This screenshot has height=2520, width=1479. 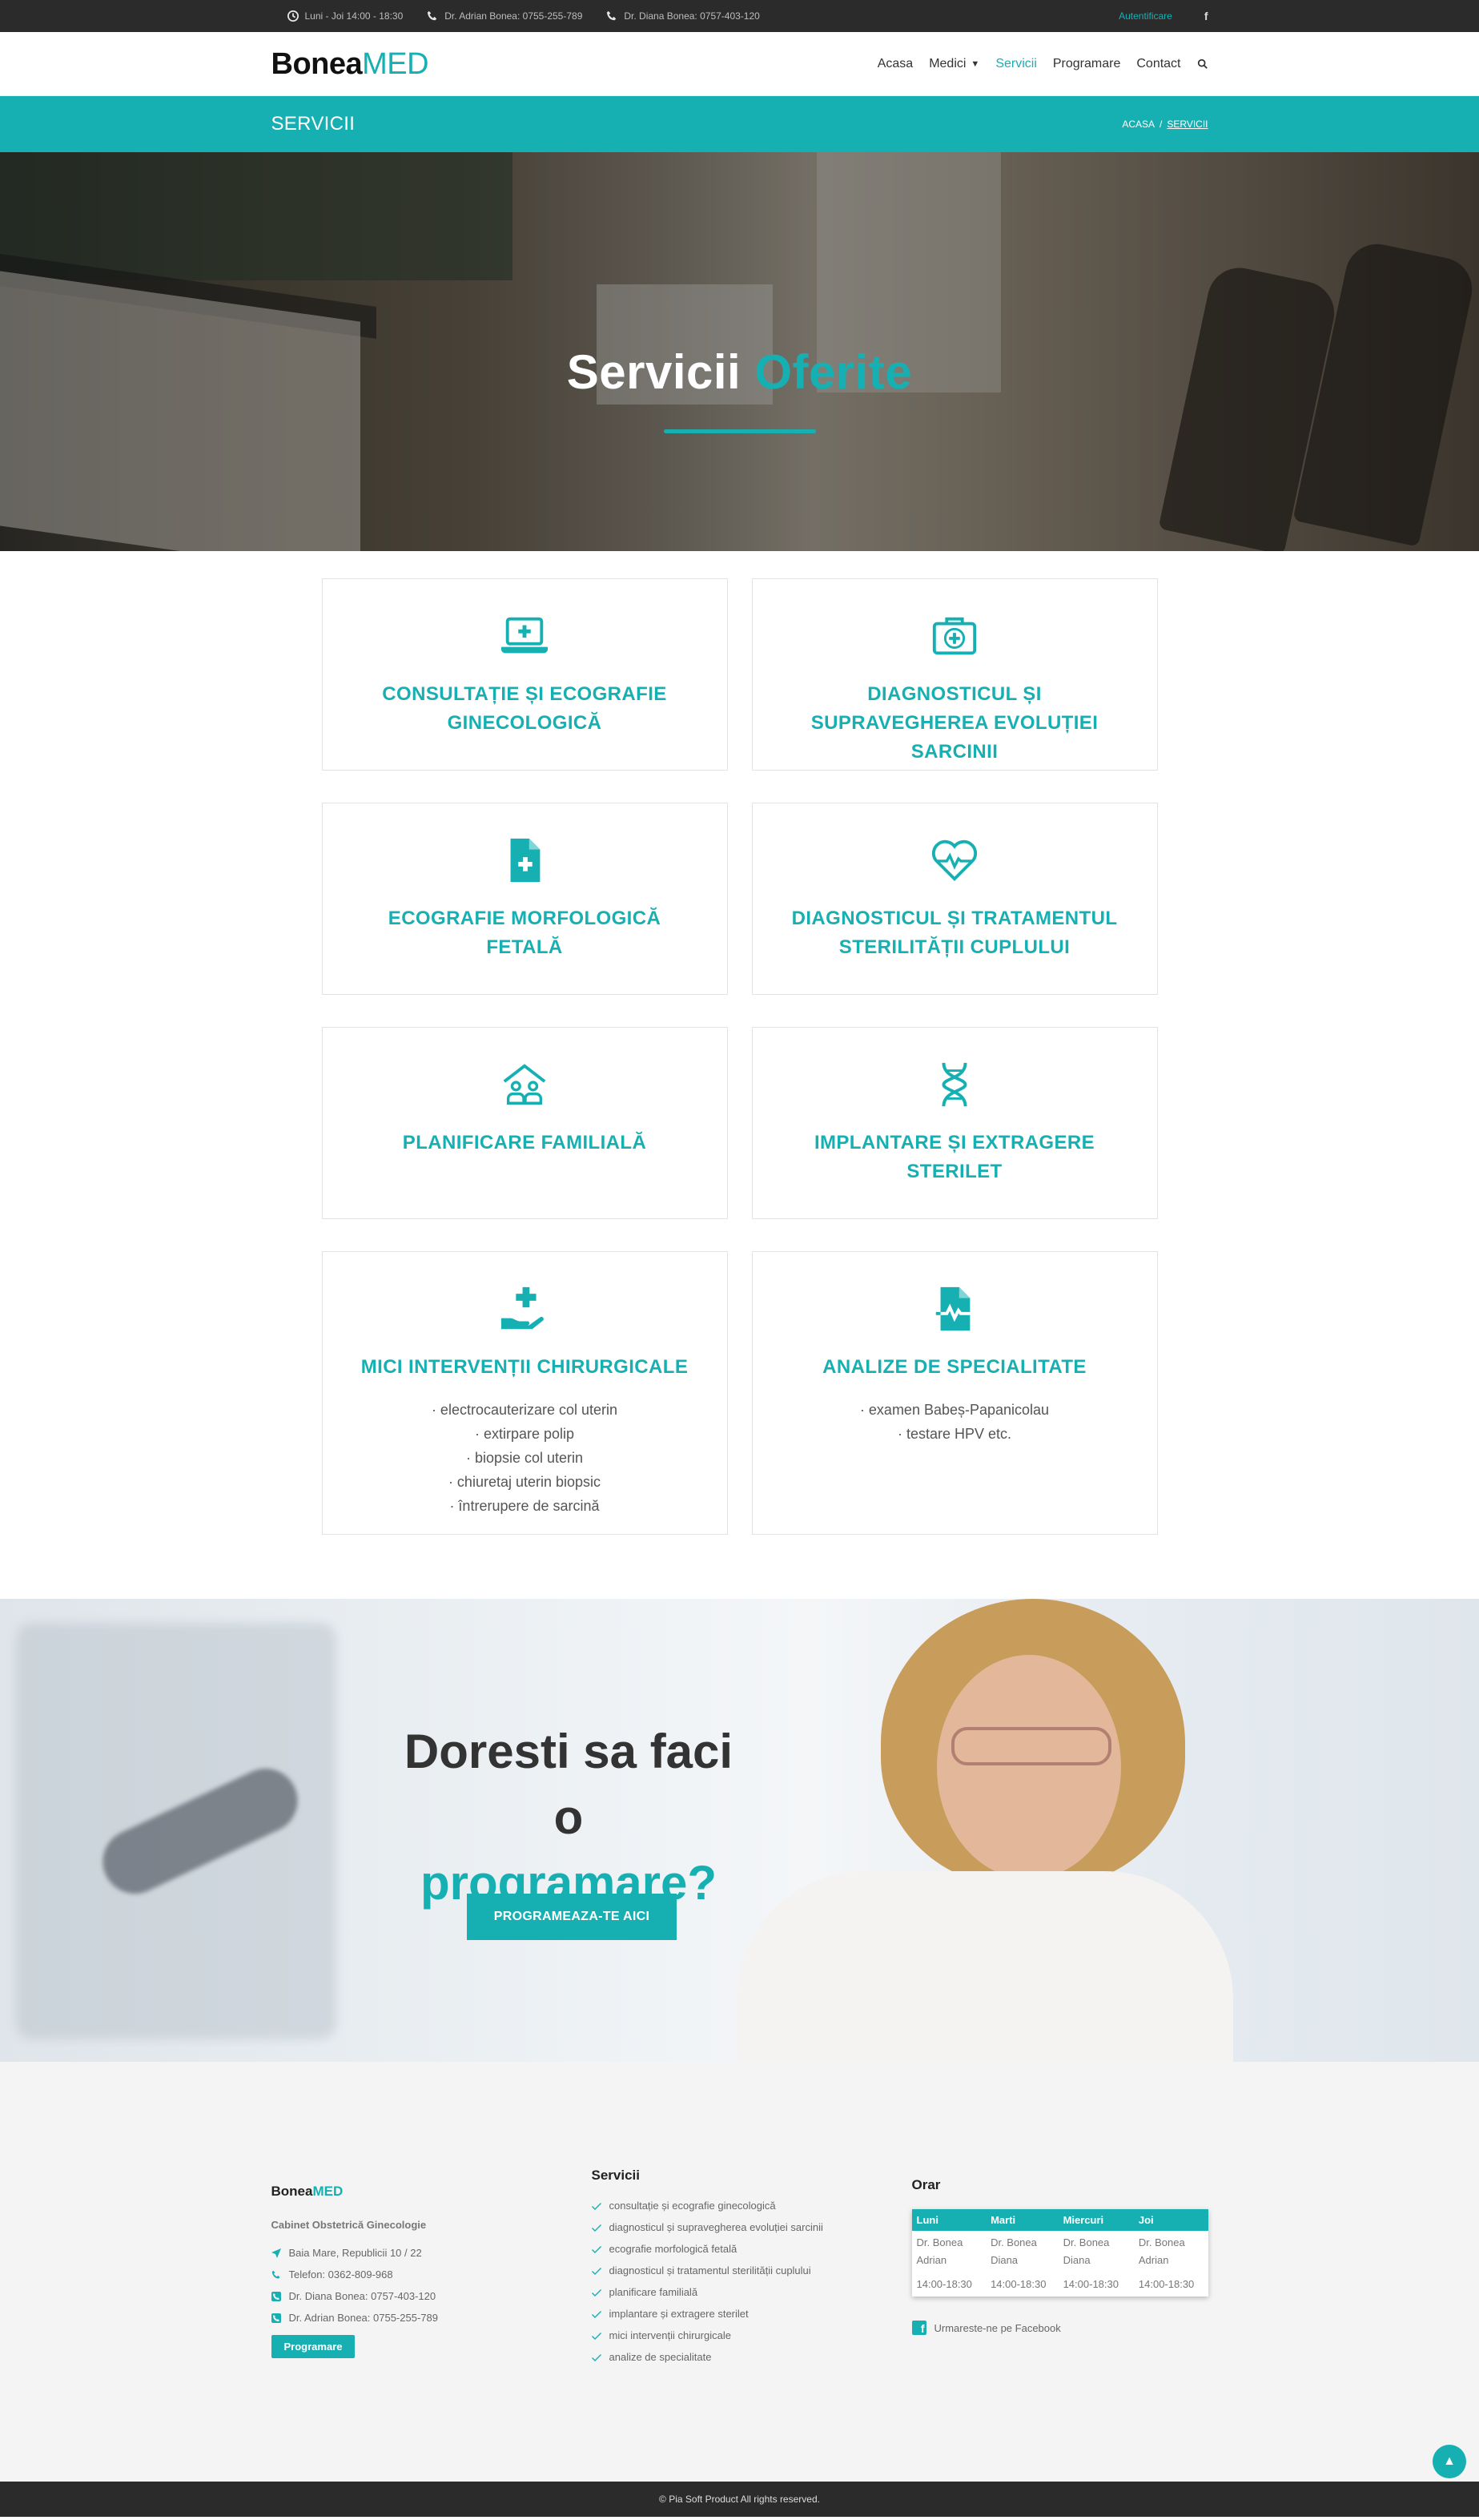 I want to click on login-link: Autentificare, so click(x=1145, y=16).